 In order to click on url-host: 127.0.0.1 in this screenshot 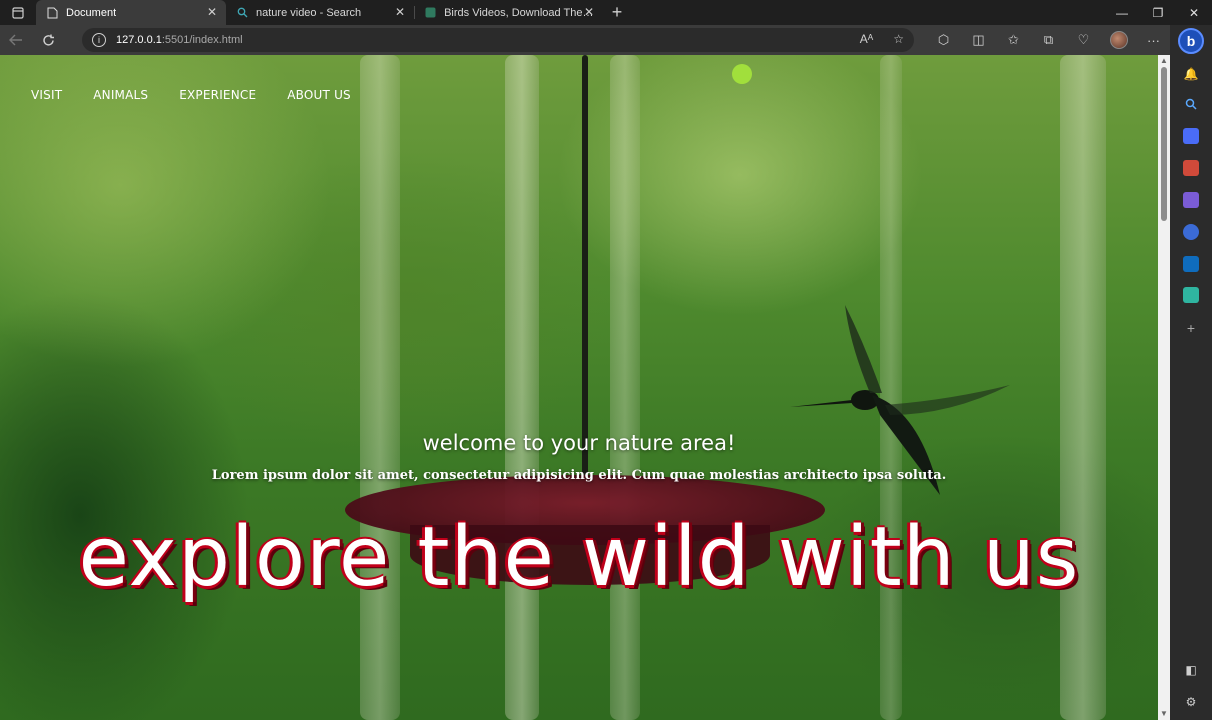, I will do `click(139, 40)`.